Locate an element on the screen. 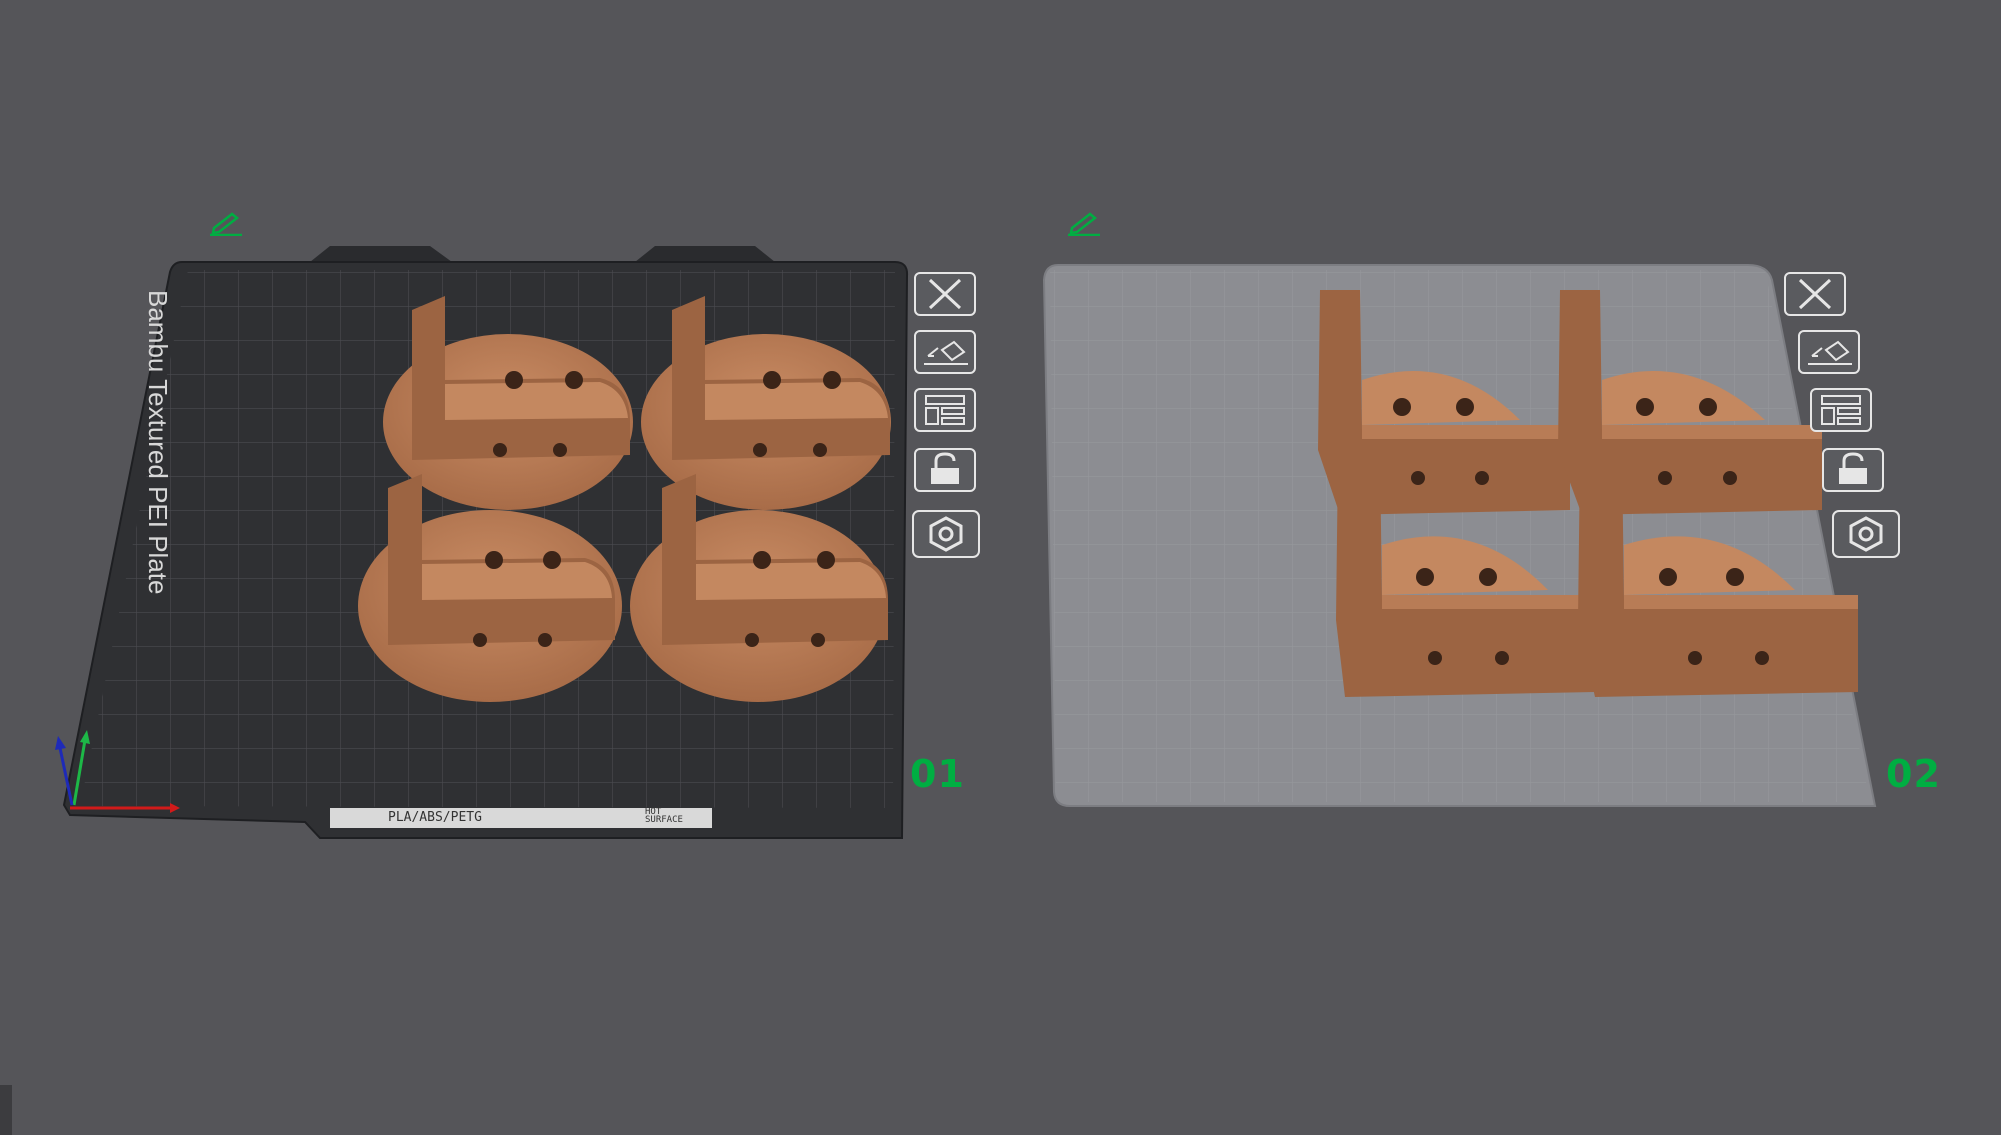 Image resolution: width=2001 pixels, height=1135 pixels. plate-number: 02 is located at coordinates (1913, 774).